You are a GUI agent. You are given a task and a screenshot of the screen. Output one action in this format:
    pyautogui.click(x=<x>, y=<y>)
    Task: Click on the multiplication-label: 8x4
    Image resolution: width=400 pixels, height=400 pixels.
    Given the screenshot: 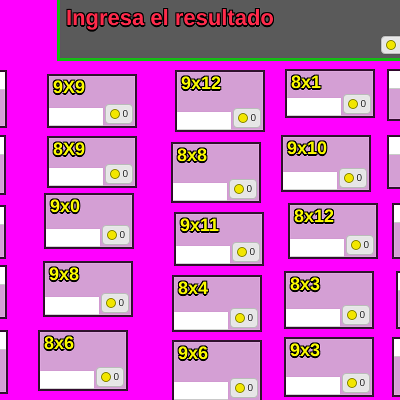 What is the action you would take?
    pyautogui.click(x=193, y=287)
    